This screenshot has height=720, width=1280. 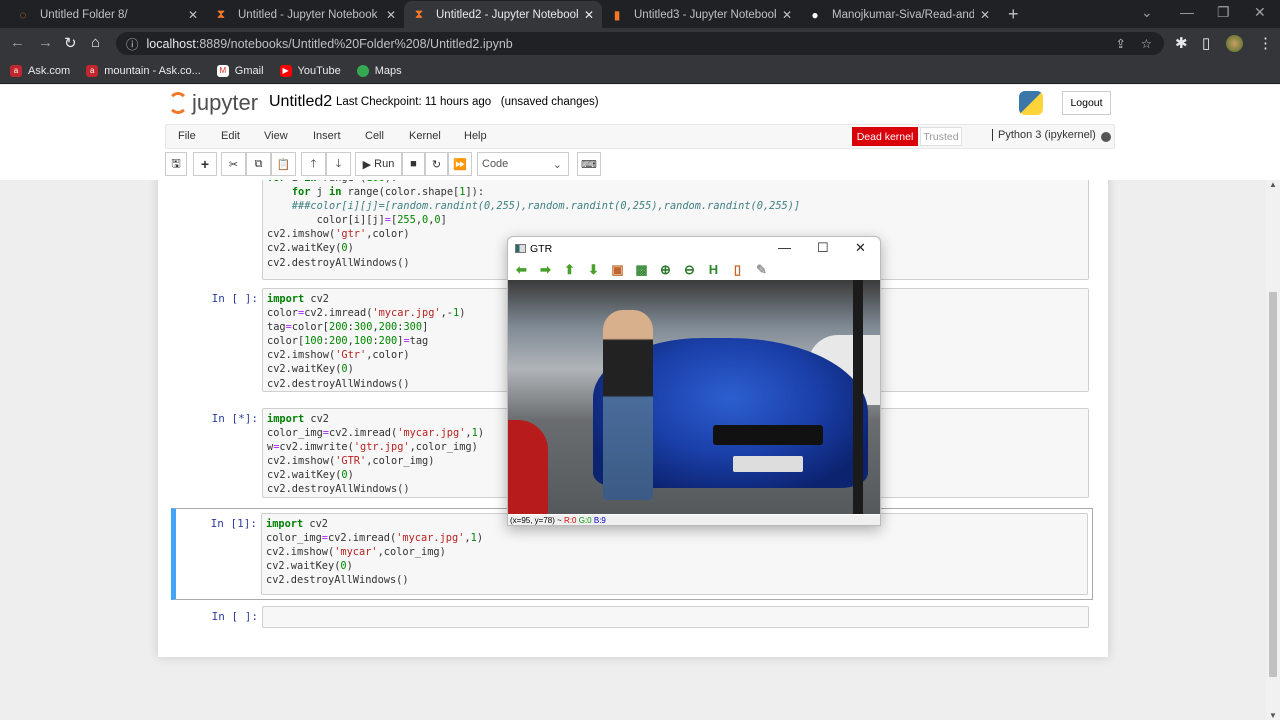 I want to click on tab-untitled-folder: ◌ Untitled Folder 8/✕, so click(x=107, y=14).